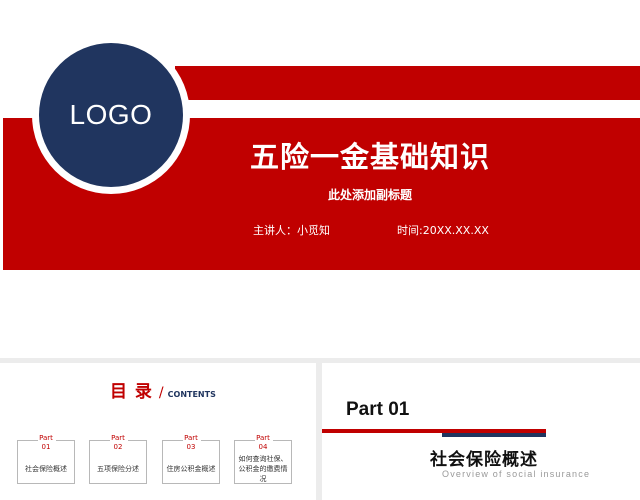 The height and width of the screenshot is (500, 640). Describe the element at coordinates (161, 393) in the screenshot. I see `toc-slash: /` at that location.